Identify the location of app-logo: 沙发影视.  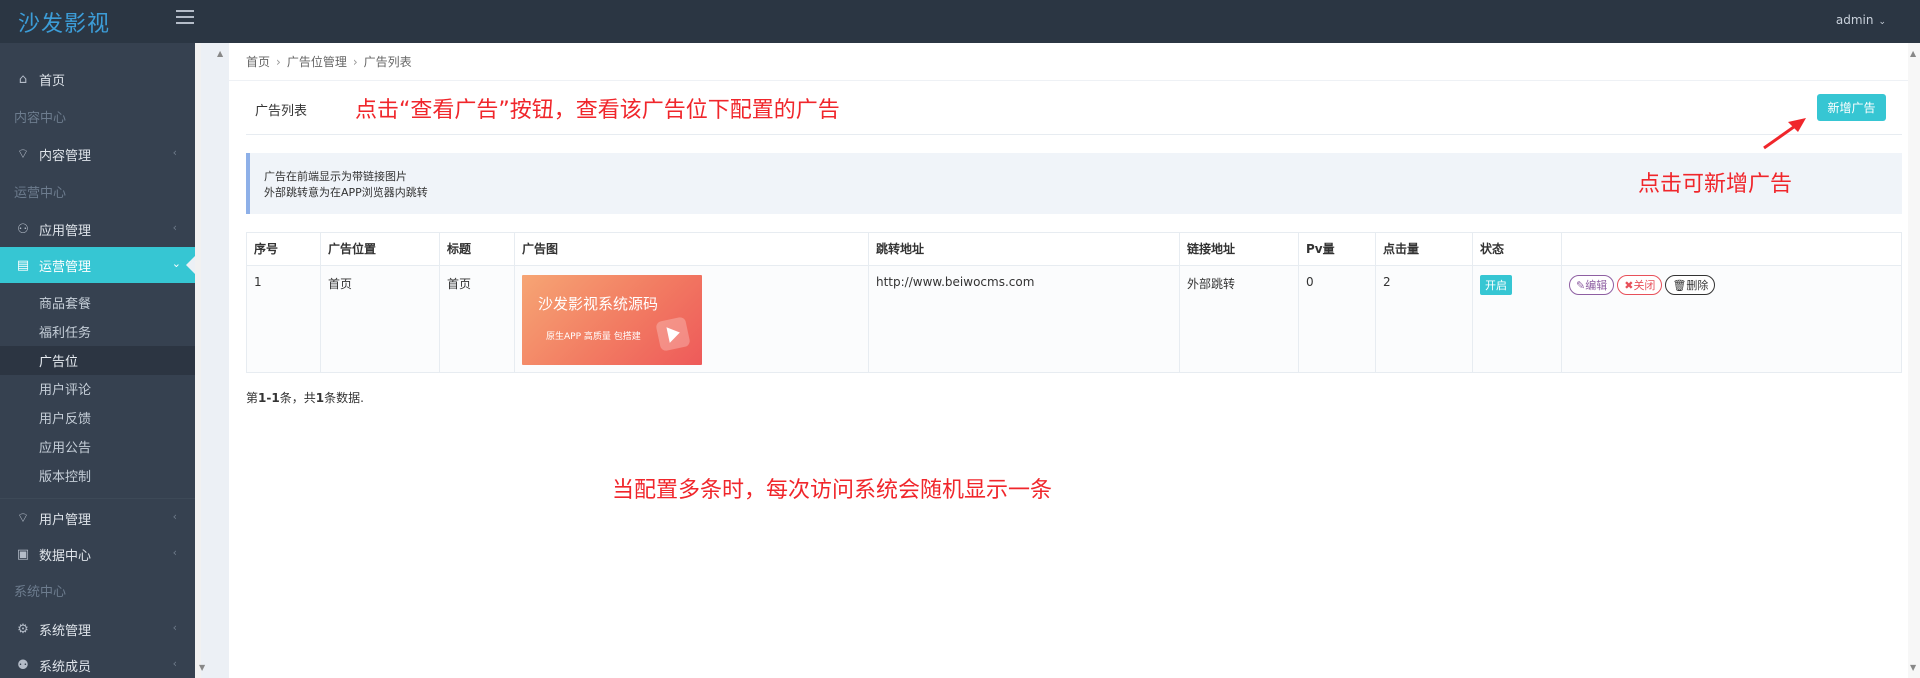
(64, 22).